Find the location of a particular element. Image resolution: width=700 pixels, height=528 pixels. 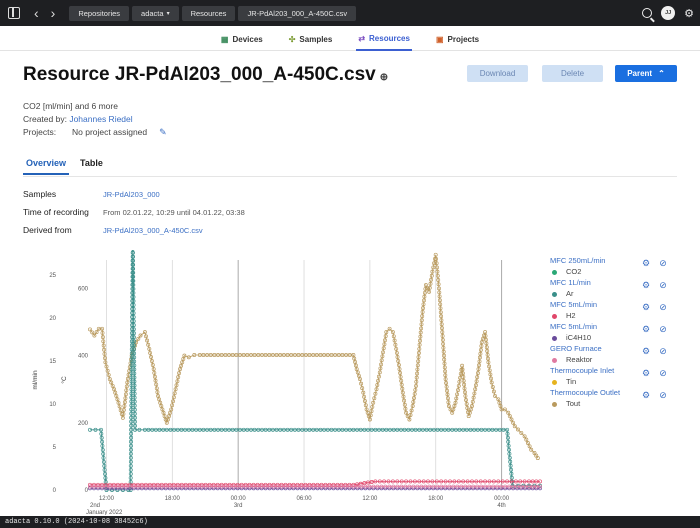

x-tick-label: 18:00 is located at coordinates (173, 499).